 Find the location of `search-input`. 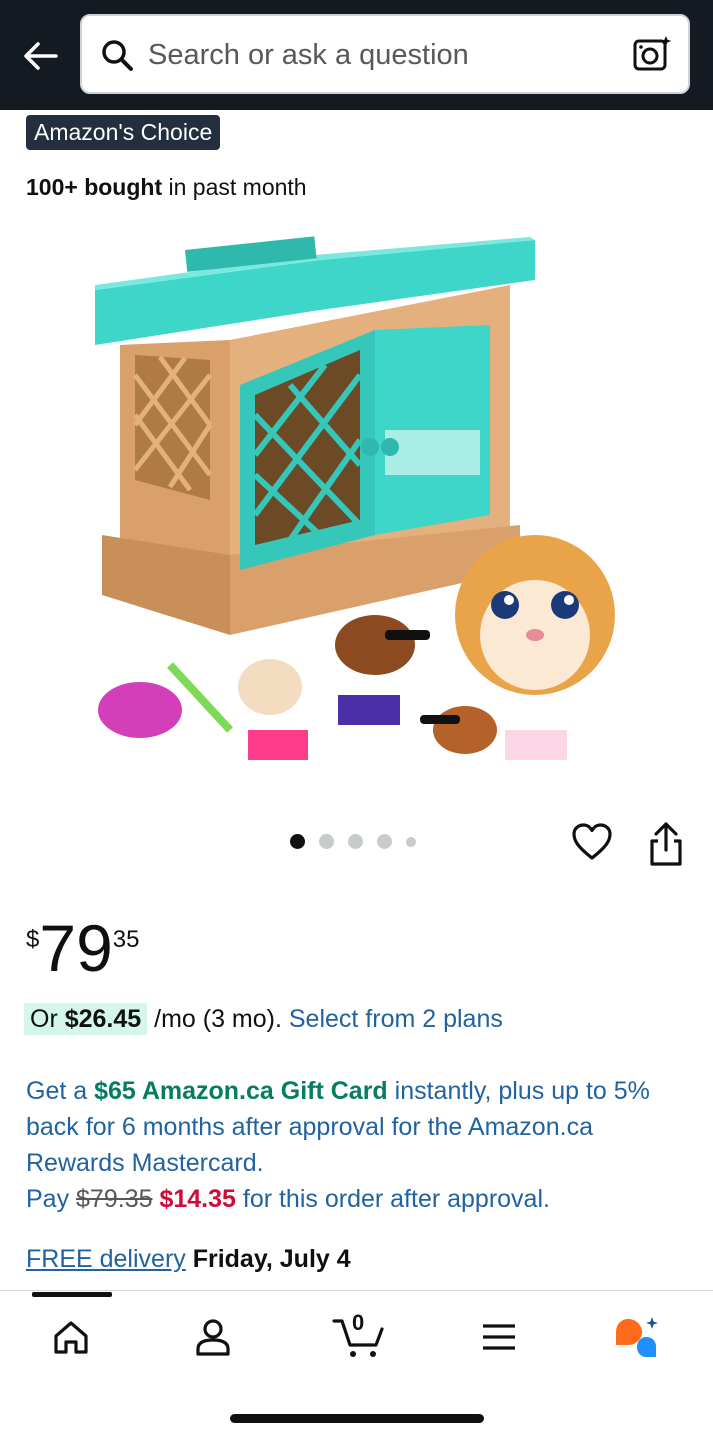

search-input is located at coordinates (378, 55).